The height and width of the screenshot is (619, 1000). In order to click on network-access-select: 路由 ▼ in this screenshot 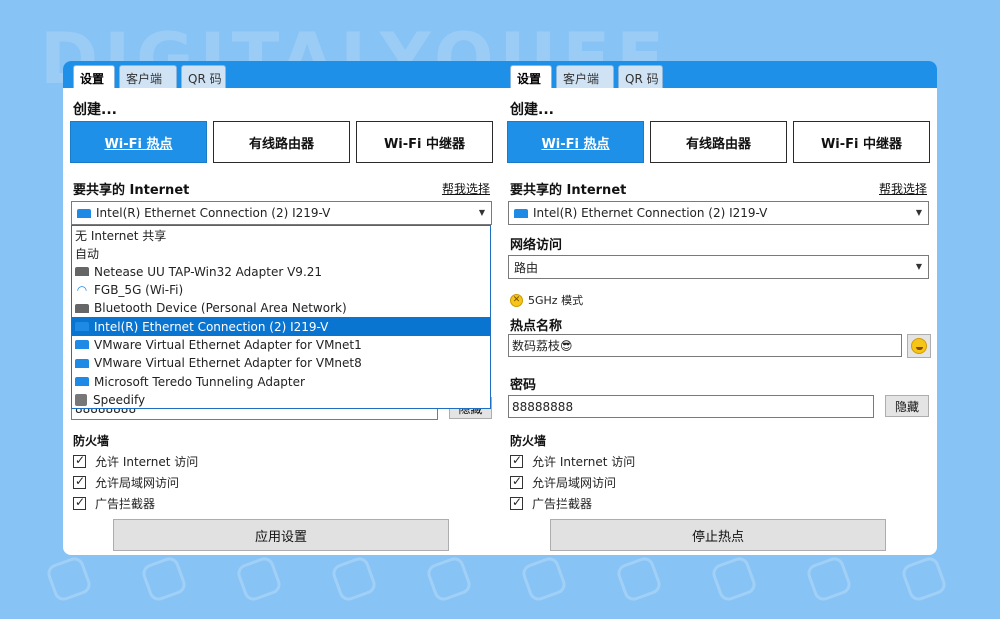, I will do `click(718, 267)`.